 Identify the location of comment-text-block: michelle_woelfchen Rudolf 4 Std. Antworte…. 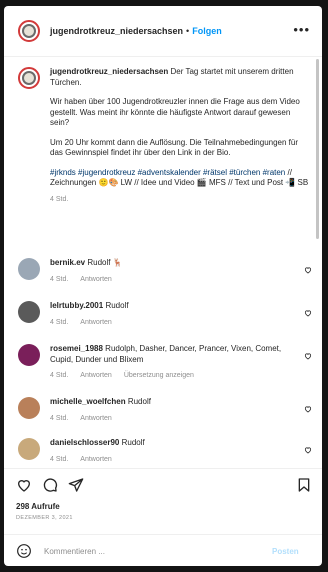
(170, 410).